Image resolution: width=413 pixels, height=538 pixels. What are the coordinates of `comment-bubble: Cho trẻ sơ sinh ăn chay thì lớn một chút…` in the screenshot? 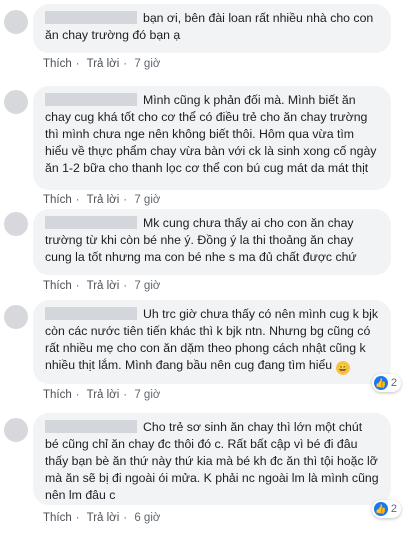 It's located at (212, 459).